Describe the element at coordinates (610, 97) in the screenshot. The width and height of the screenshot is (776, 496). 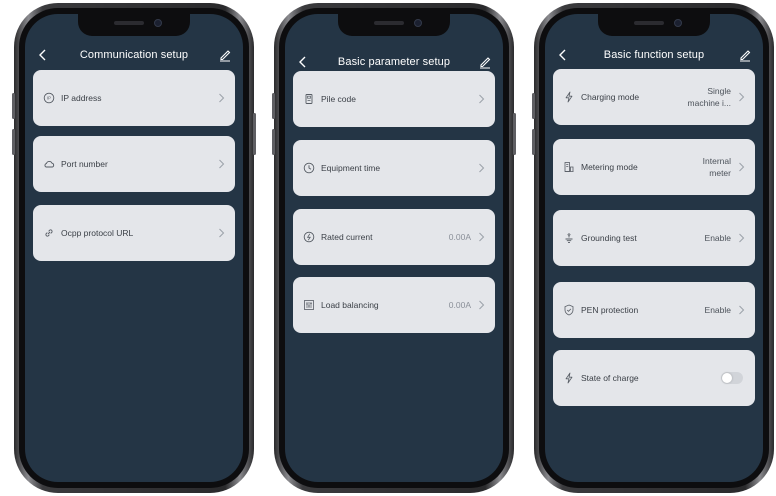
I see `setting-item-label: Charging mode` at that location.